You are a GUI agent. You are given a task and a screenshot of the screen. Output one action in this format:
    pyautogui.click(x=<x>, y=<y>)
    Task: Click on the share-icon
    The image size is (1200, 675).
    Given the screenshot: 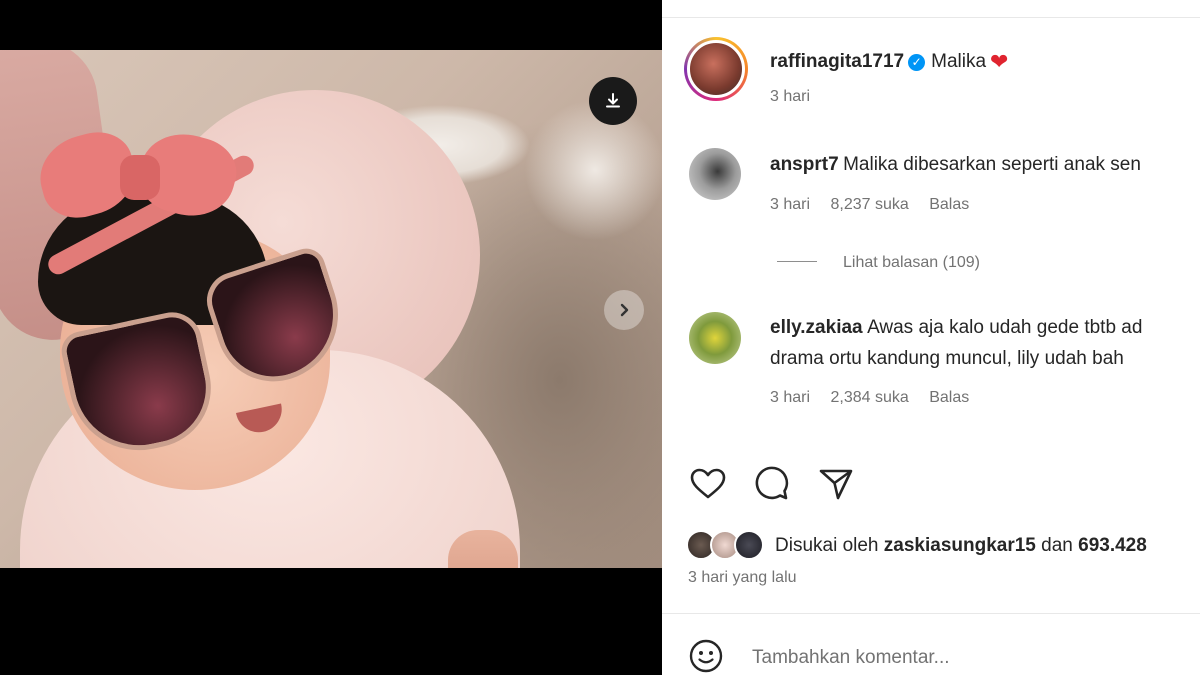 What is the action you would take?
    pyautogui.click(x=836, y=484)
    